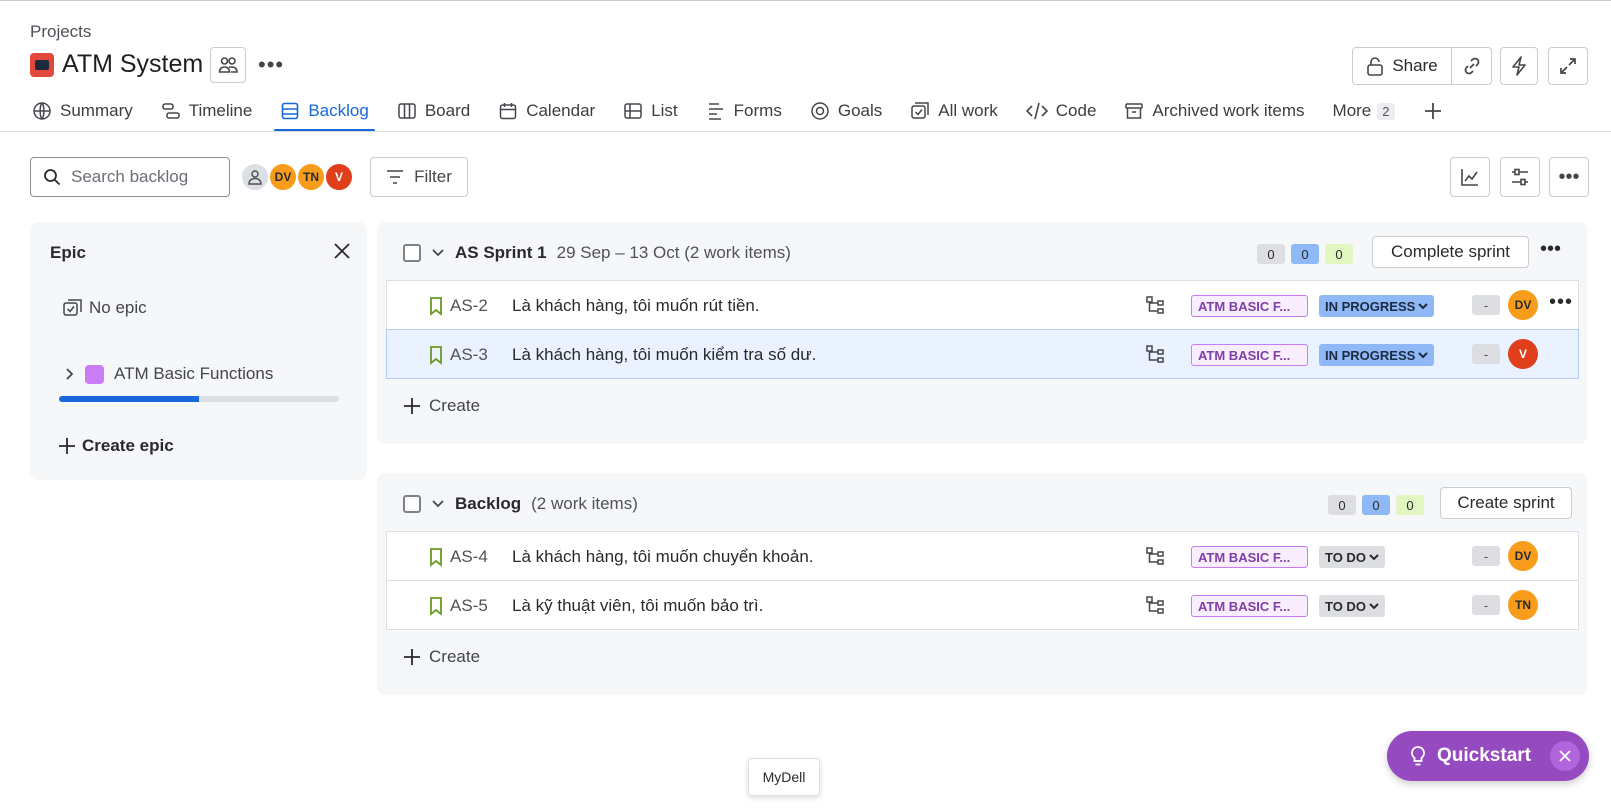 The height and width of the screenshot is (811, 1611). I want to click on tab-backlog: Backlog, so click(325, 114).